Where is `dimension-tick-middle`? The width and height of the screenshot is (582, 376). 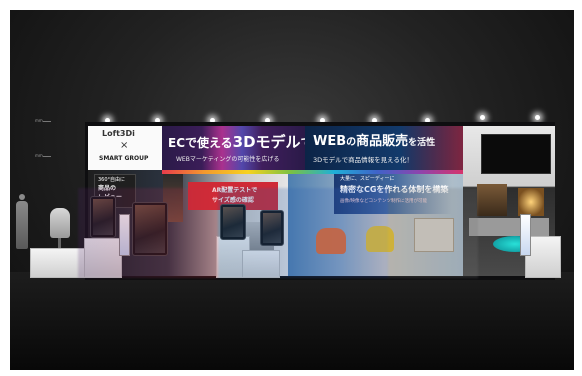 dimension-tick-middle is located at coordinates (47, 156).